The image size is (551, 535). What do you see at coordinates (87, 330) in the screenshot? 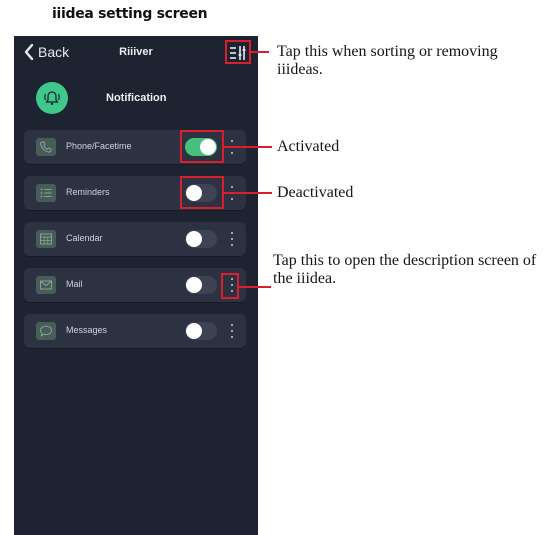
I see `item-label: Messages` at bounding box center [87, 330].